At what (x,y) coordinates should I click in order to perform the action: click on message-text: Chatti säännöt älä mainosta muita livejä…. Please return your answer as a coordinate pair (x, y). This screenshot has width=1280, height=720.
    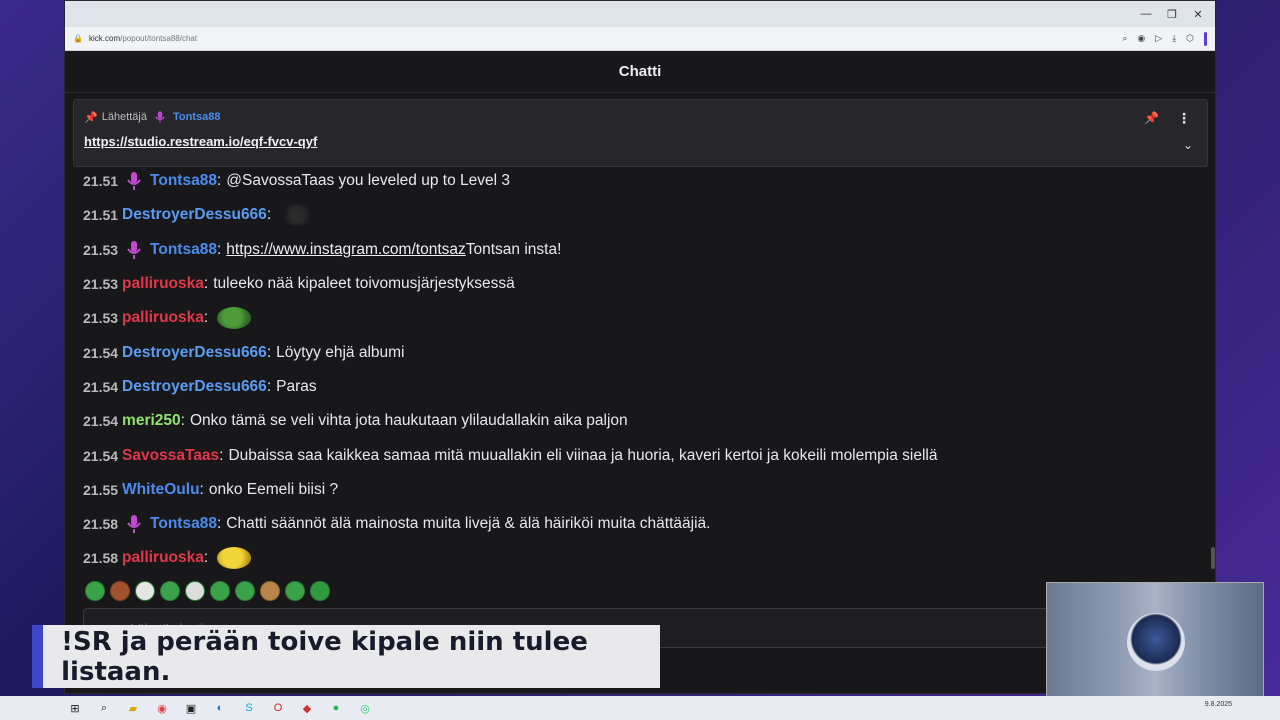
    Looking at the image, I should click on (468, 524).